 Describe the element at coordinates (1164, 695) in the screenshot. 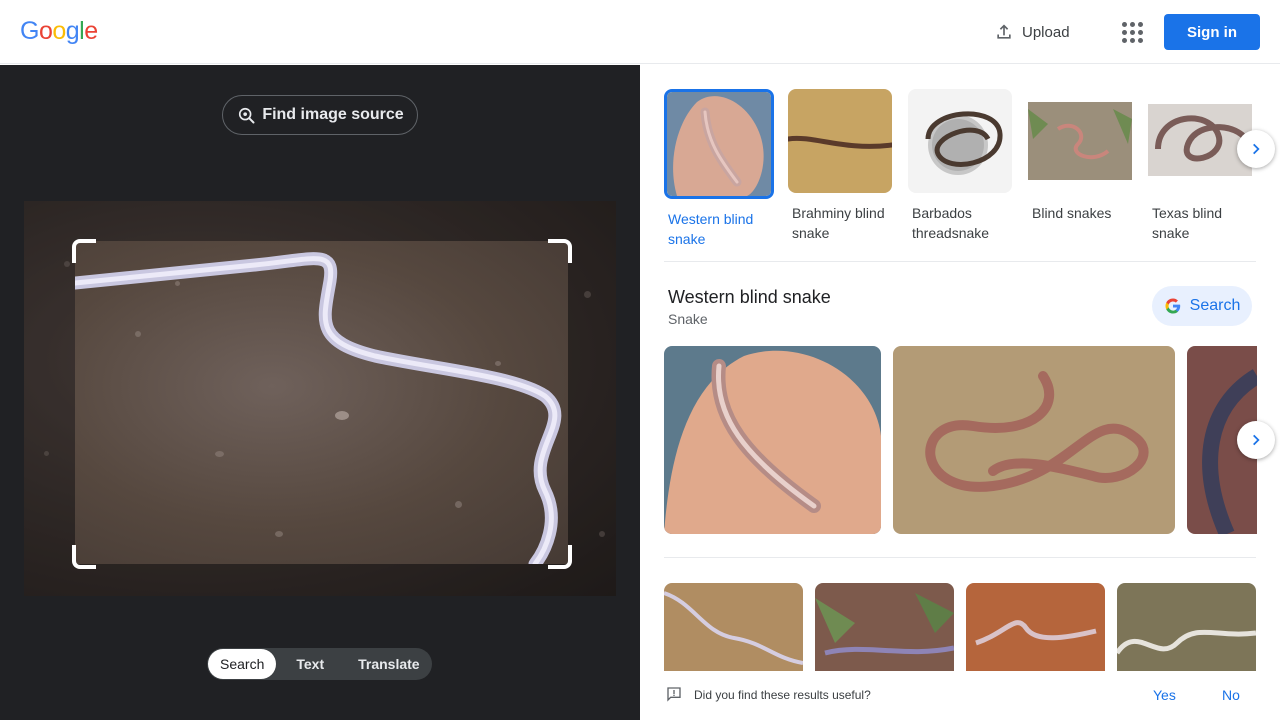

I see `feedback-yes-button: Yes` at that location.